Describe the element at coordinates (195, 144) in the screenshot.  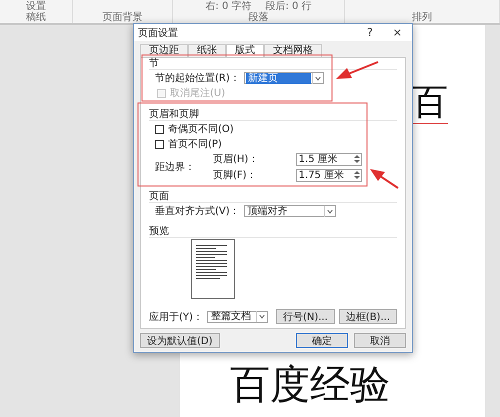
I see `checkbox-label: 首页不同(P)` at that location.